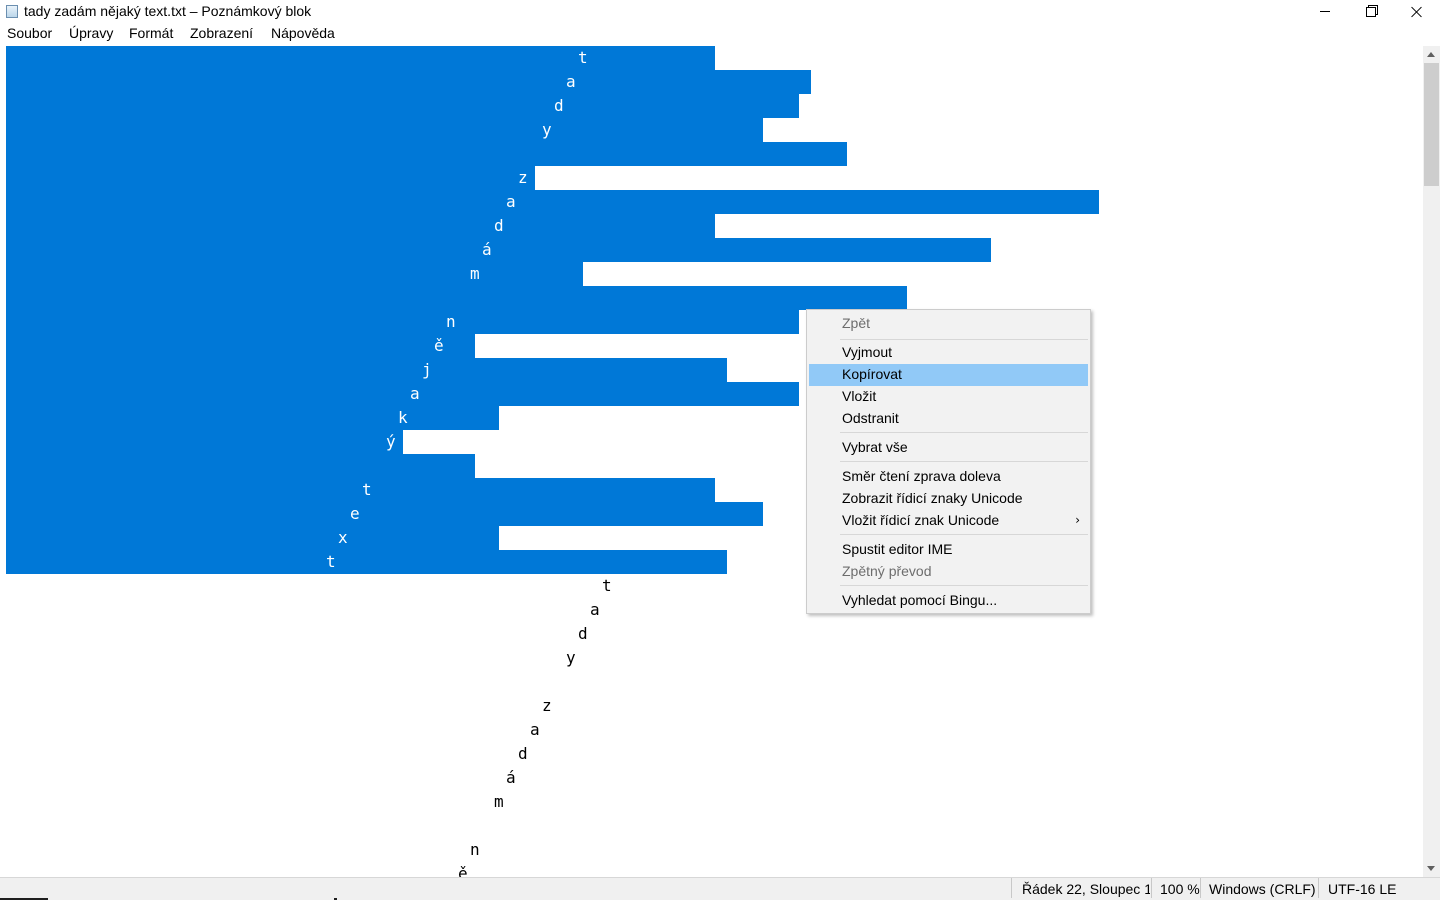 The width and height of the screenshot is (1440, 900). I want to click on menu-zobrazeni: Zobrazení, so click(221, 33).